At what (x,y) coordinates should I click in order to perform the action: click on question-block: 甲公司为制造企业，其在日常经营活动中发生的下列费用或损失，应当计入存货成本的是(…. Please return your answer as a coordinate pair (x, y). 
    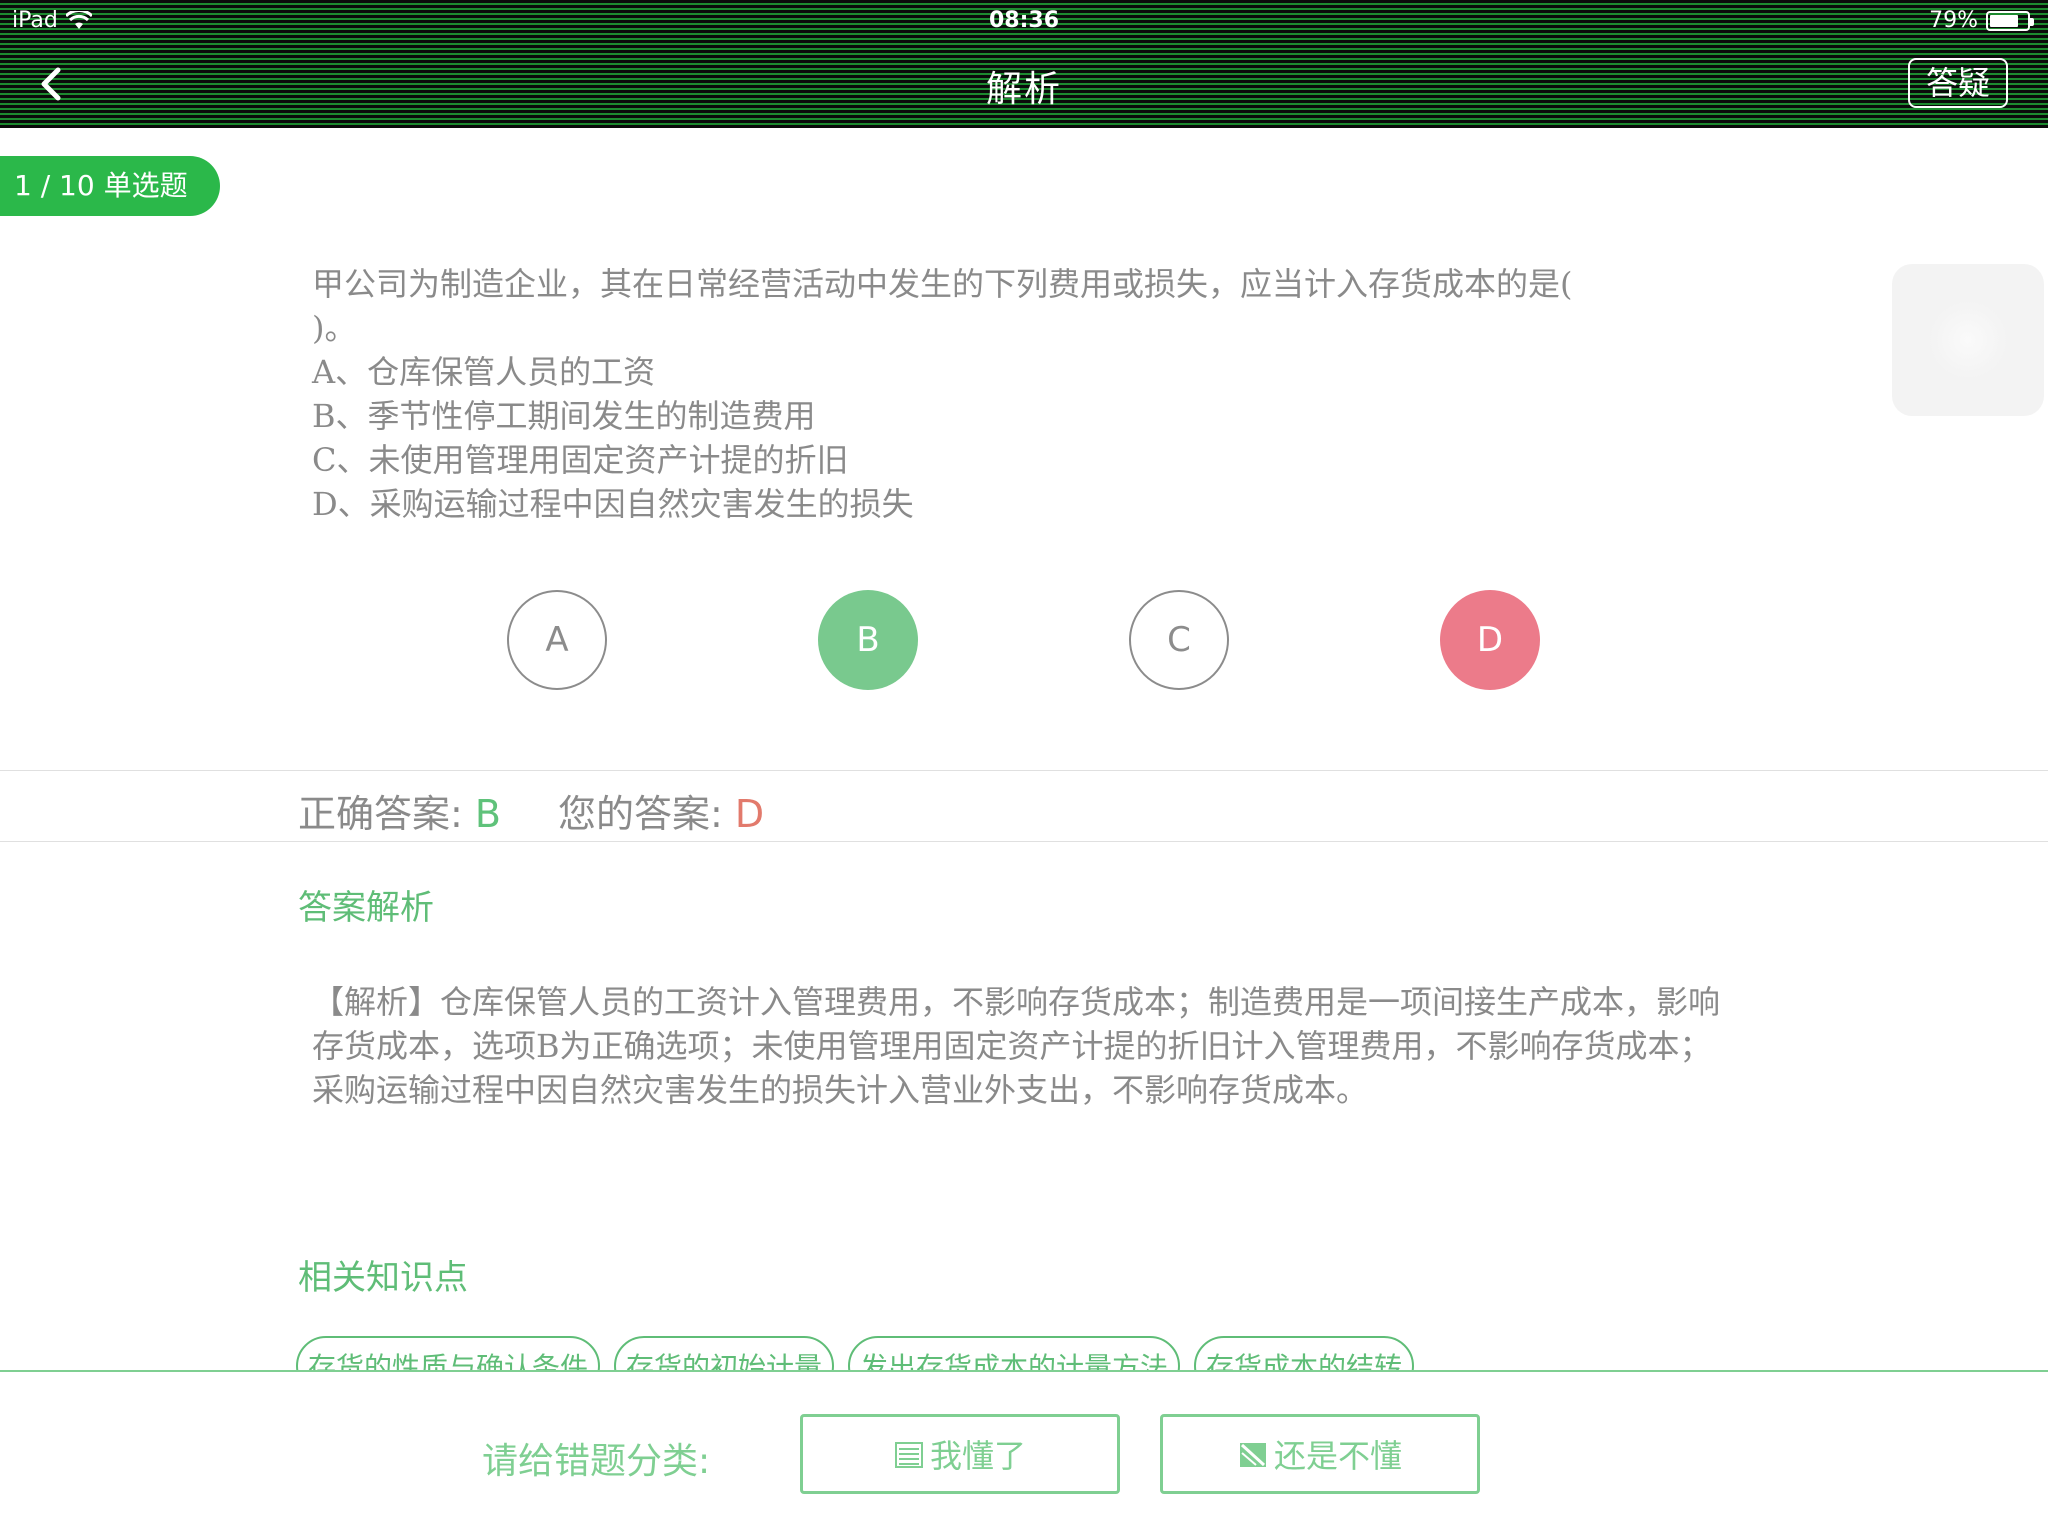
    Looking at the image, I should click on (1022, 394).